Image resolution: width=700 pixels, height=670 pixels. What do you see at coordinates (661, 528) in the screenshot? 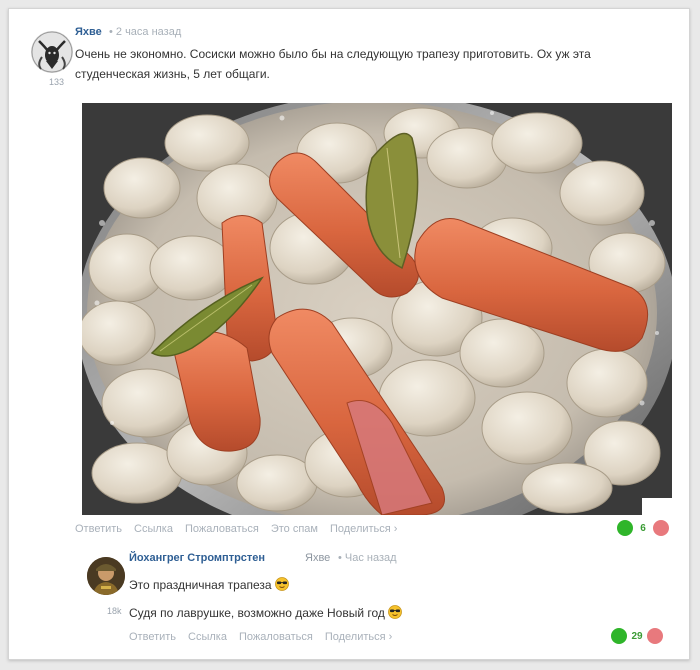
I see `downvote-button` at bounding box center [661, 528].